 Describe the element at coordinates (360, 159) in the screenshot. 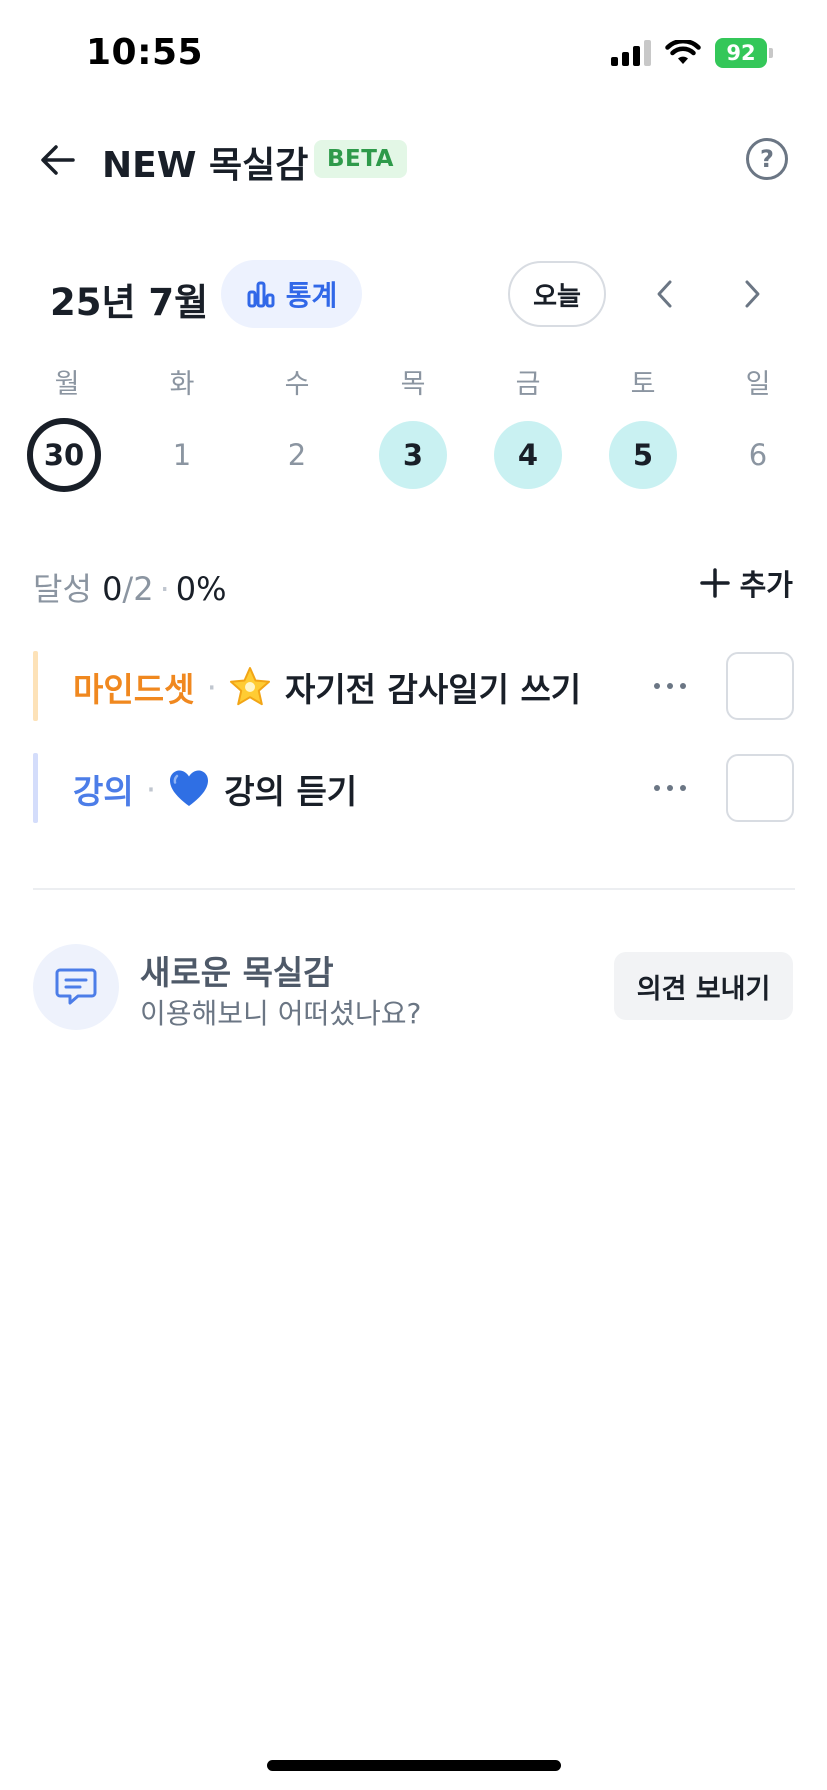

I see `beta-badge: BETA` at that location.